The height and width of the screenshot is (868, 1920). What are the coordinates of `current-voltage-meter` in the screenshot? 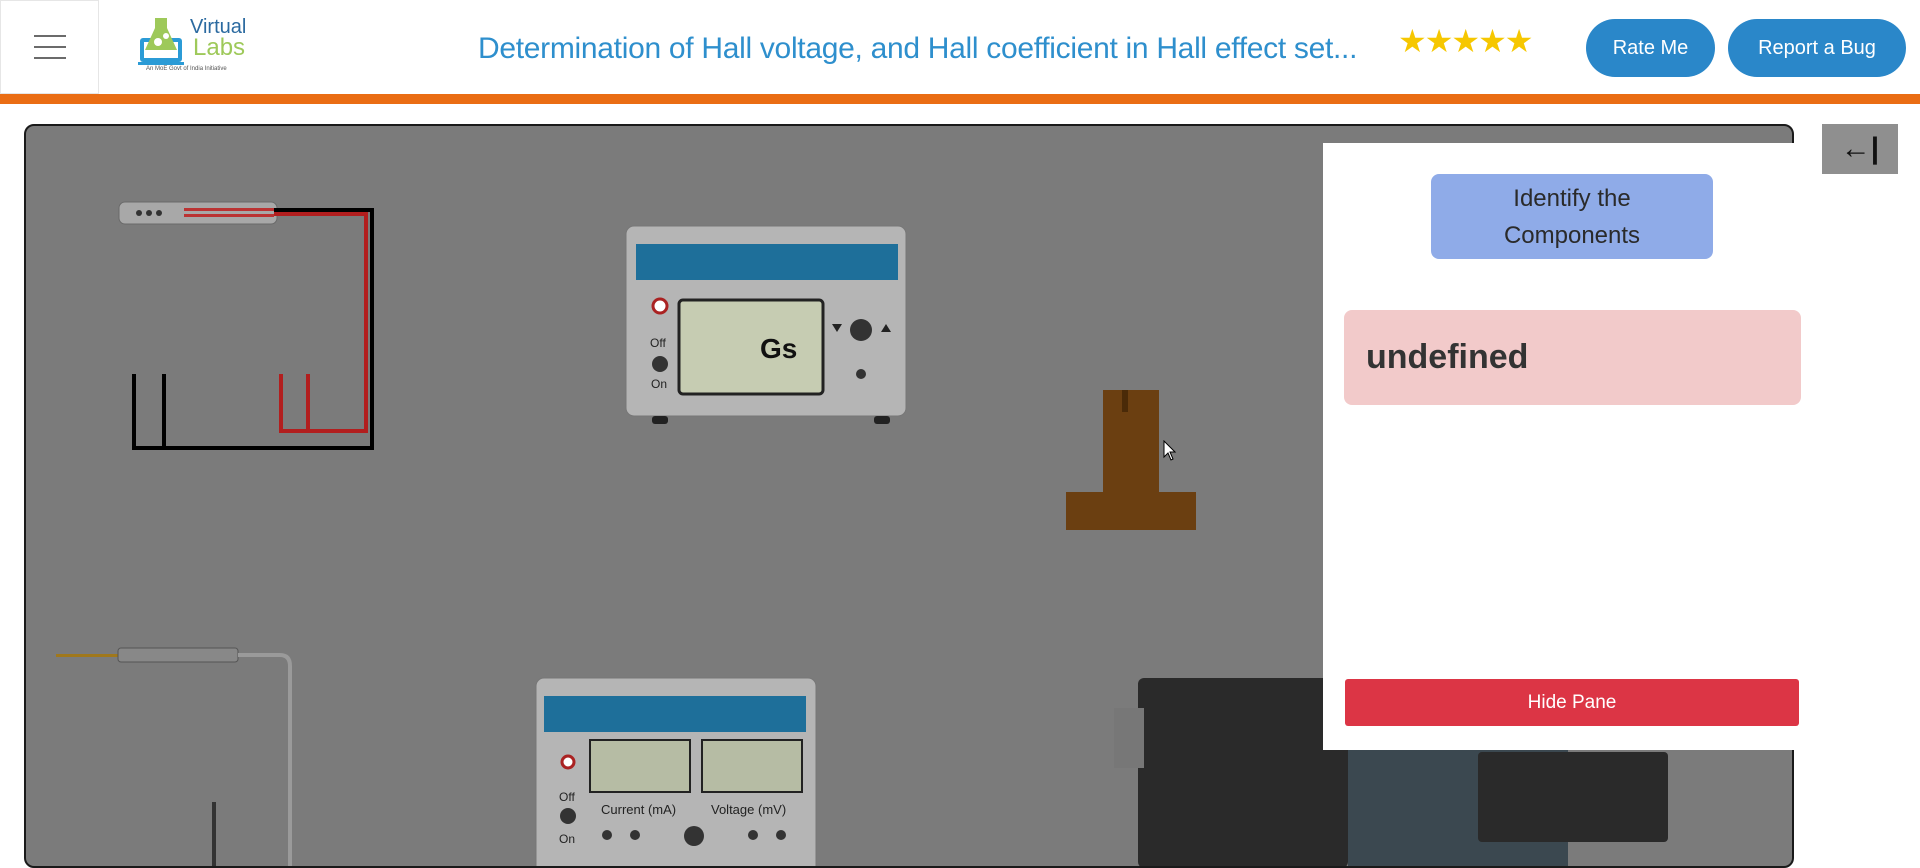 It's located at (676, 771).